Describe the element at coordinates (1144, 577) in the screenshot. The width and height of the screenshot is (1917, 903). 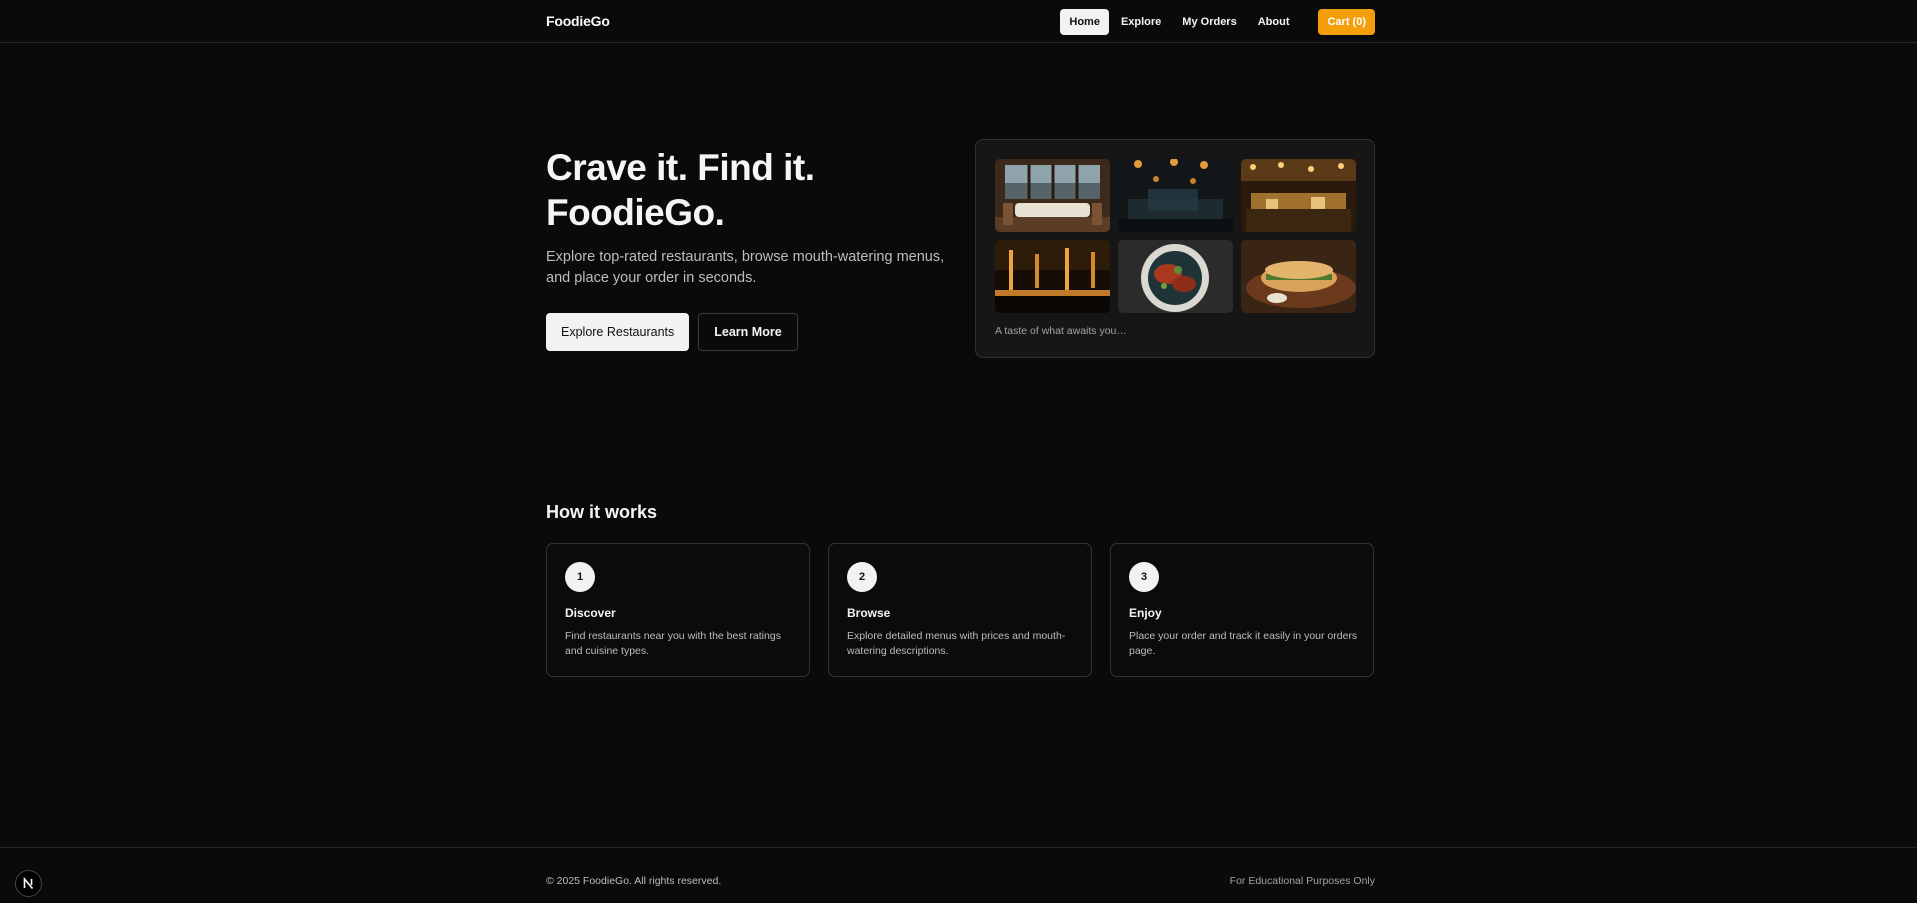
I see `step-number-badge: 3` at that location.